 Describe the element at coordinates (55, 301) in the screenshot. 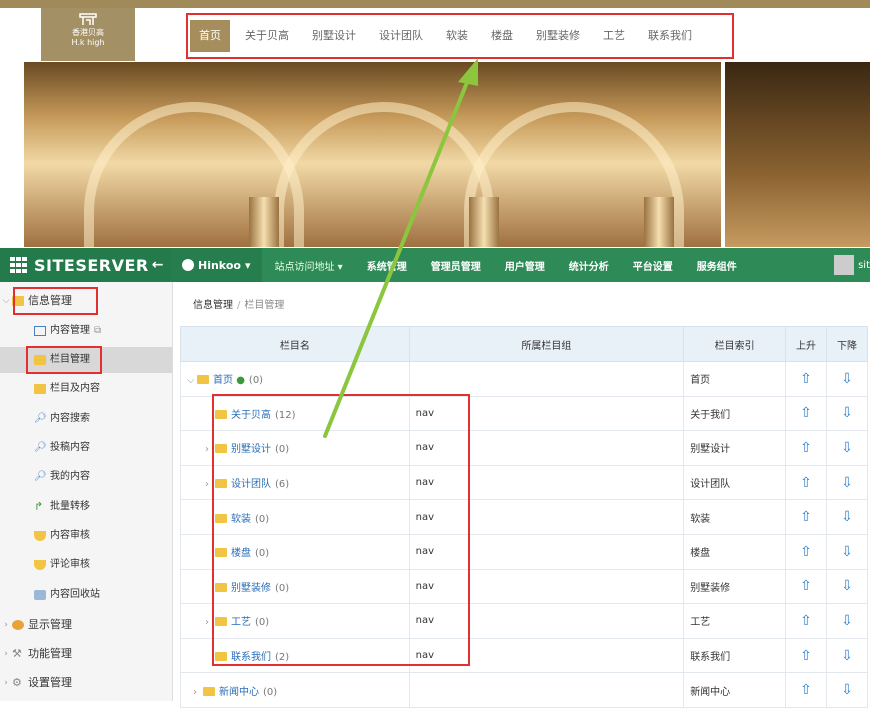

I see `info-management-highlight` at that location.